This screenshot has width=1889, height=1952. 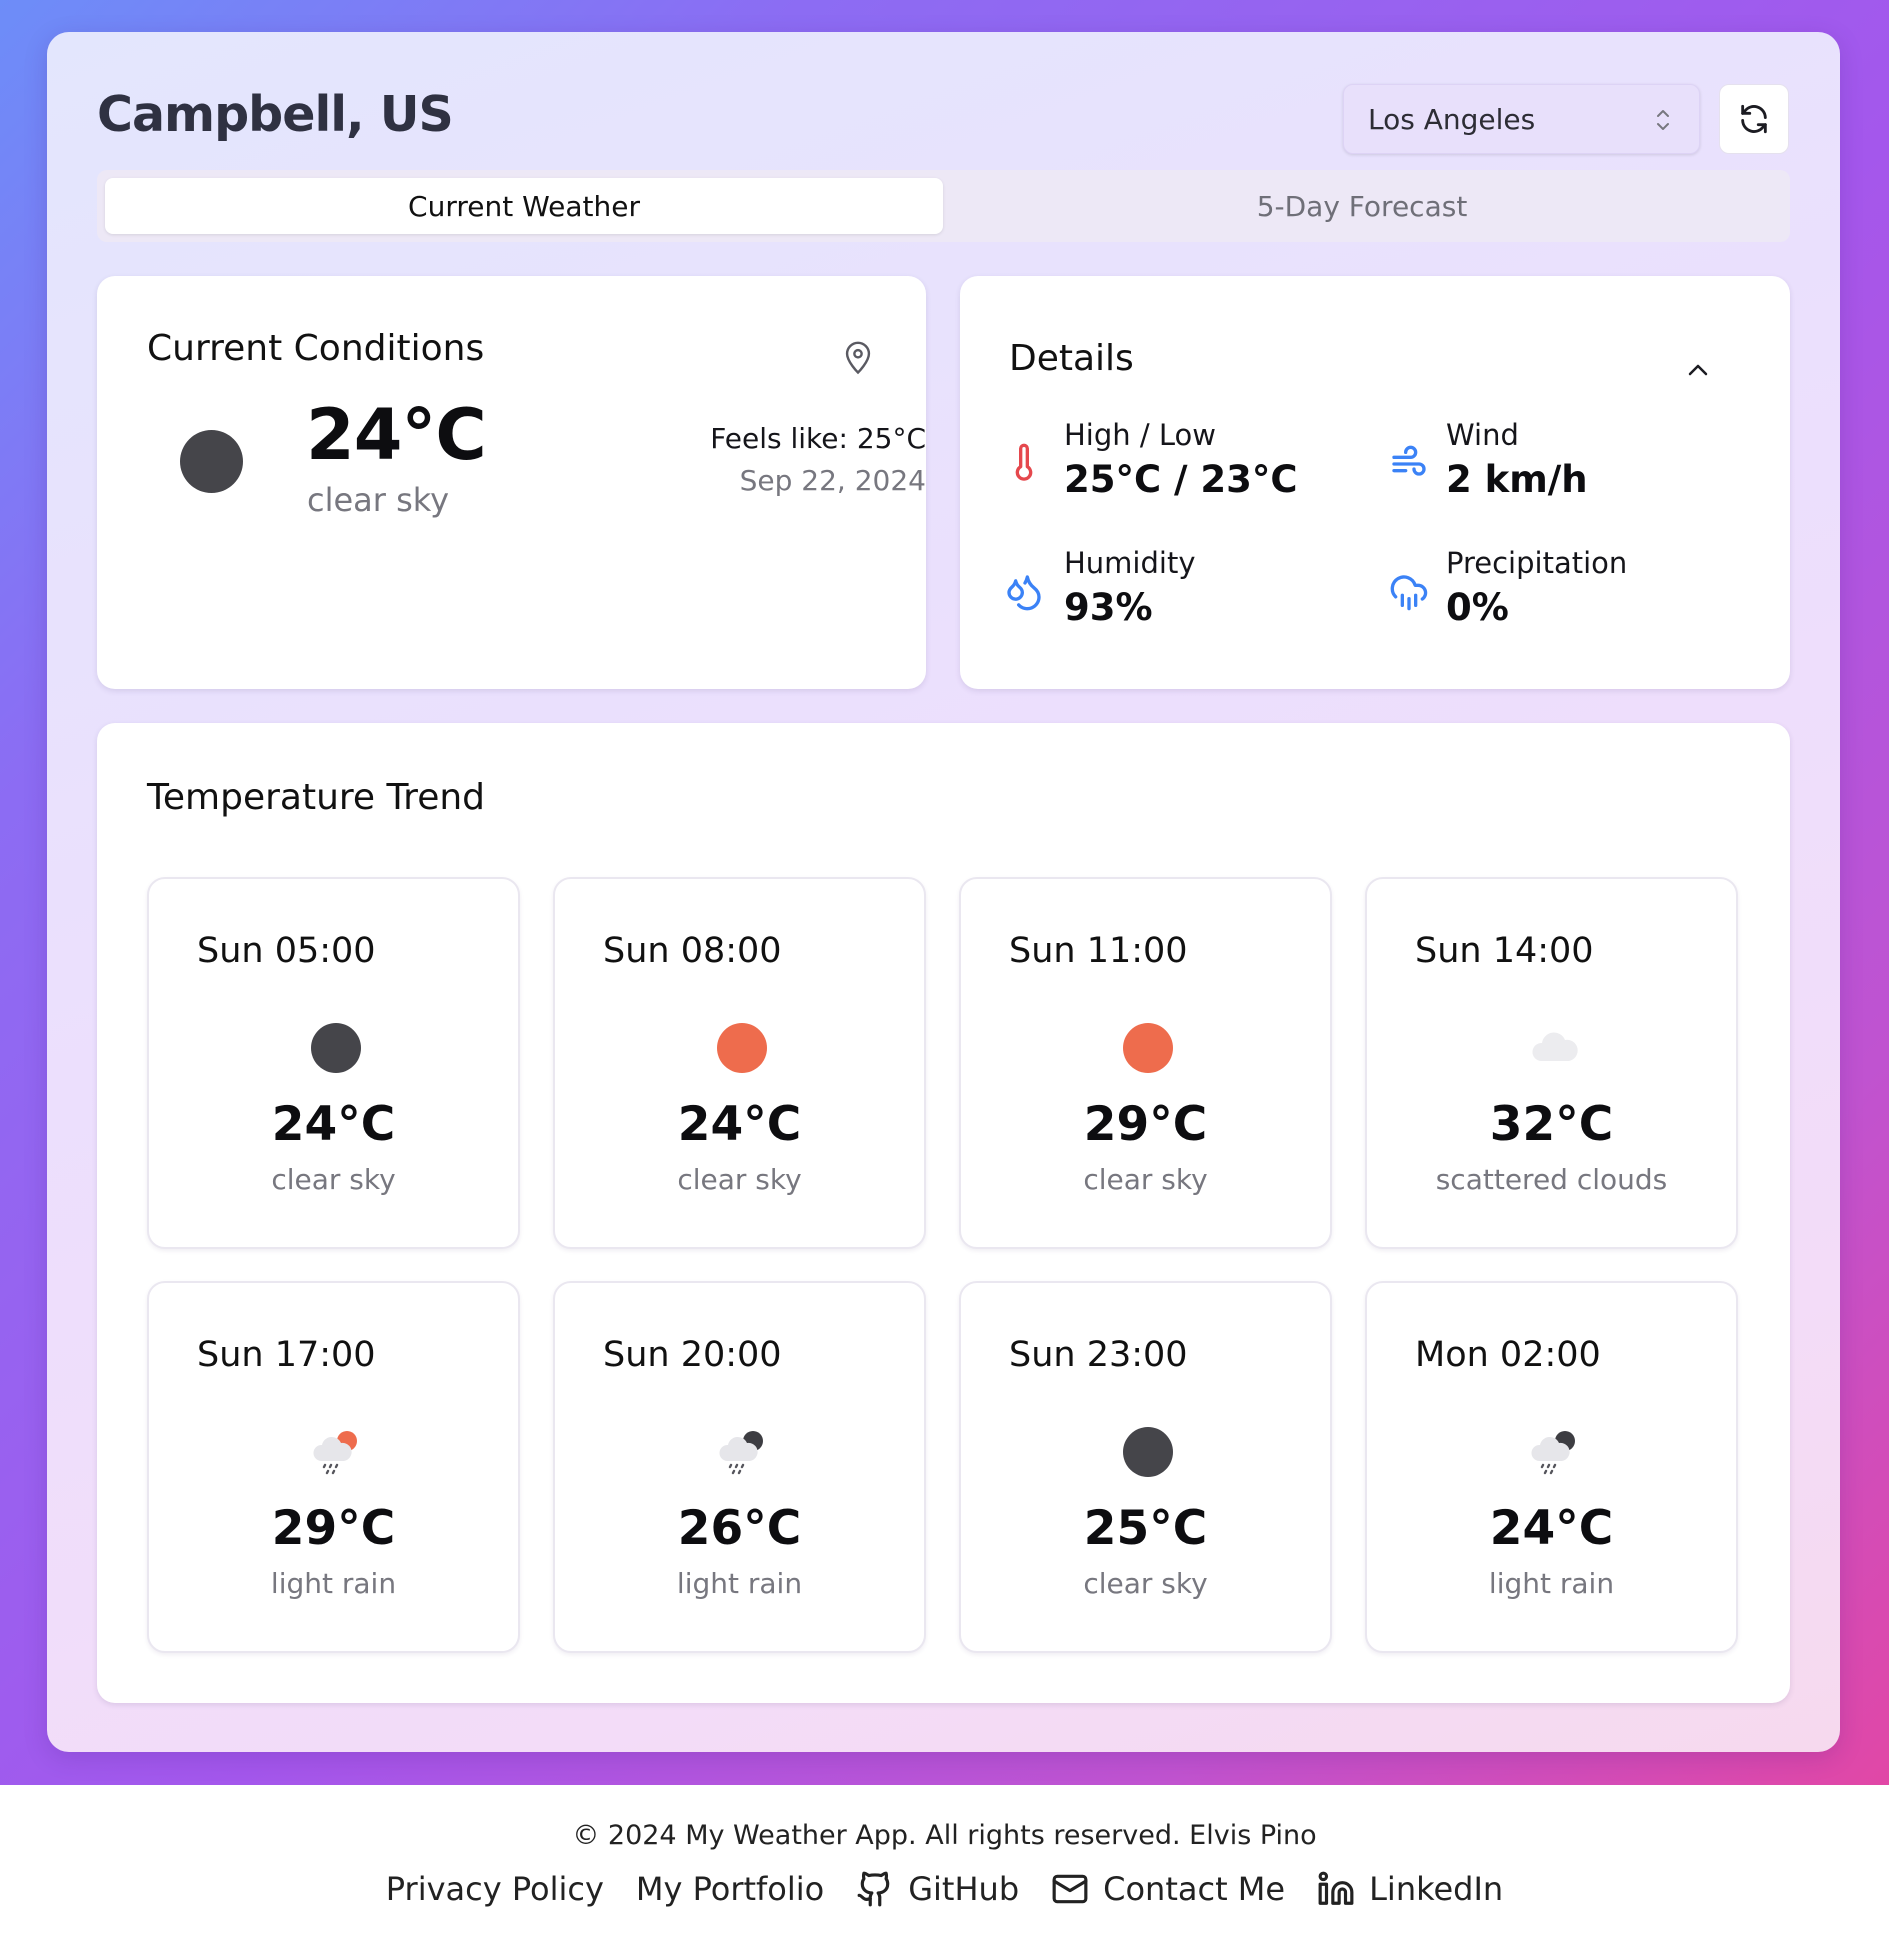 What do you see at coordinates (1194, 1889) in the screenshot?
I see `contact-label: Contact Me` at bounding box center [1194, 1889].